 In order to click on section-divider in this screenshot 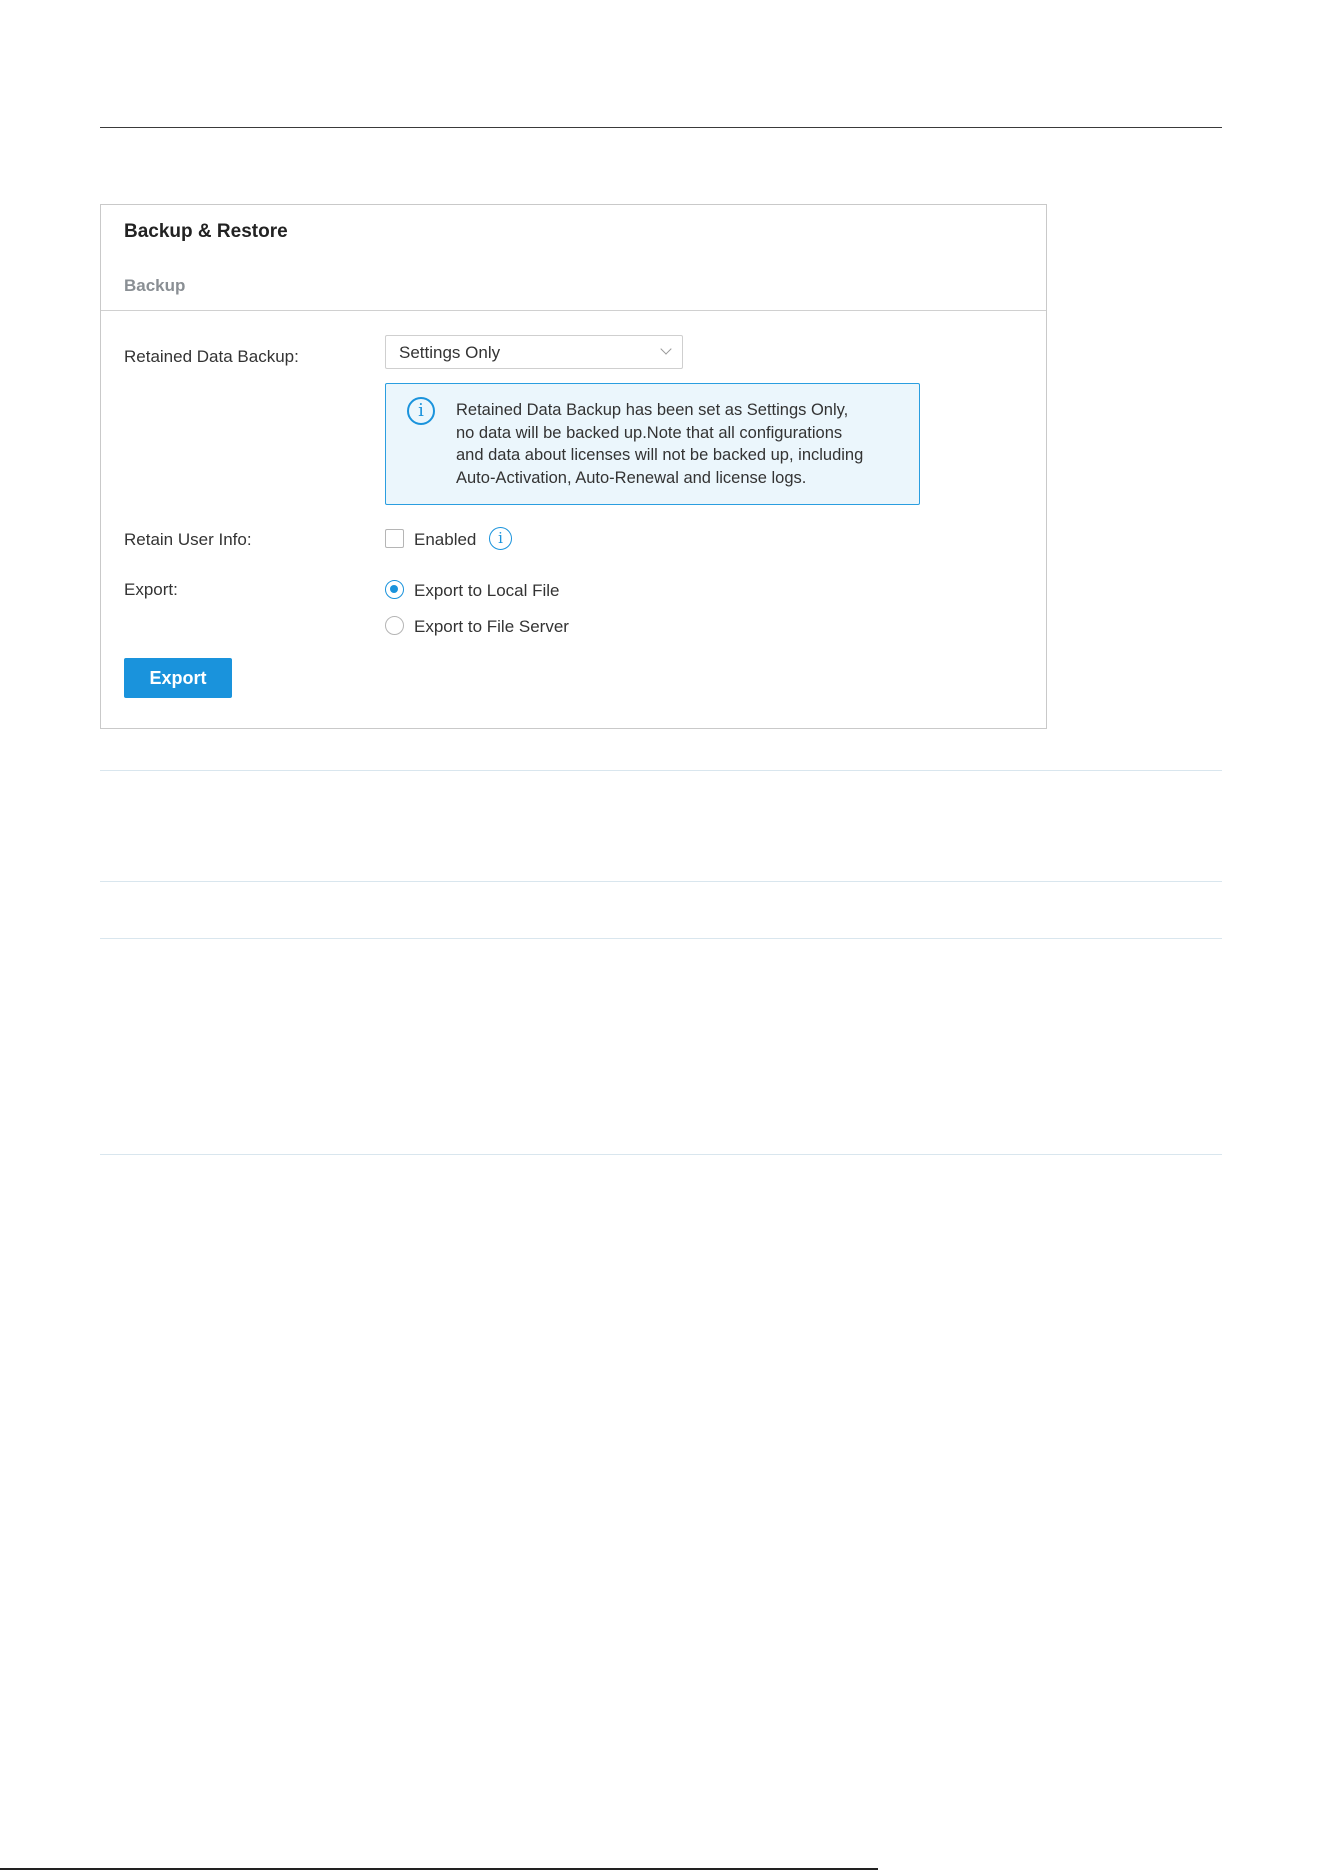, I will do `click(573, 310)`.